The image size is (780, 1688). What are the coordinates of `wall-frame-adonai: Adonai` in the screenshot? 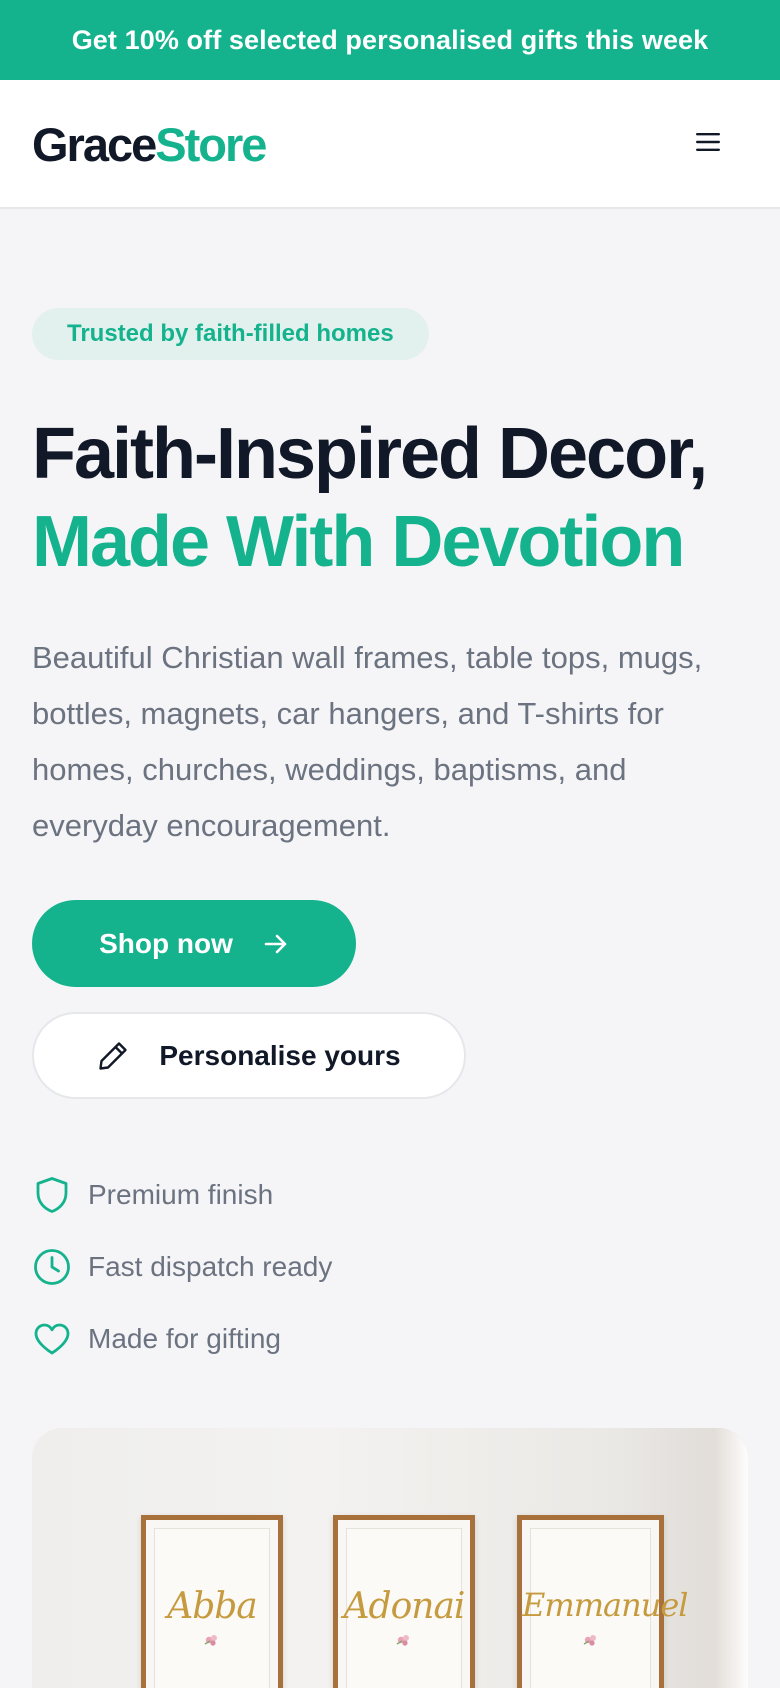 It's located at (404, 1601).